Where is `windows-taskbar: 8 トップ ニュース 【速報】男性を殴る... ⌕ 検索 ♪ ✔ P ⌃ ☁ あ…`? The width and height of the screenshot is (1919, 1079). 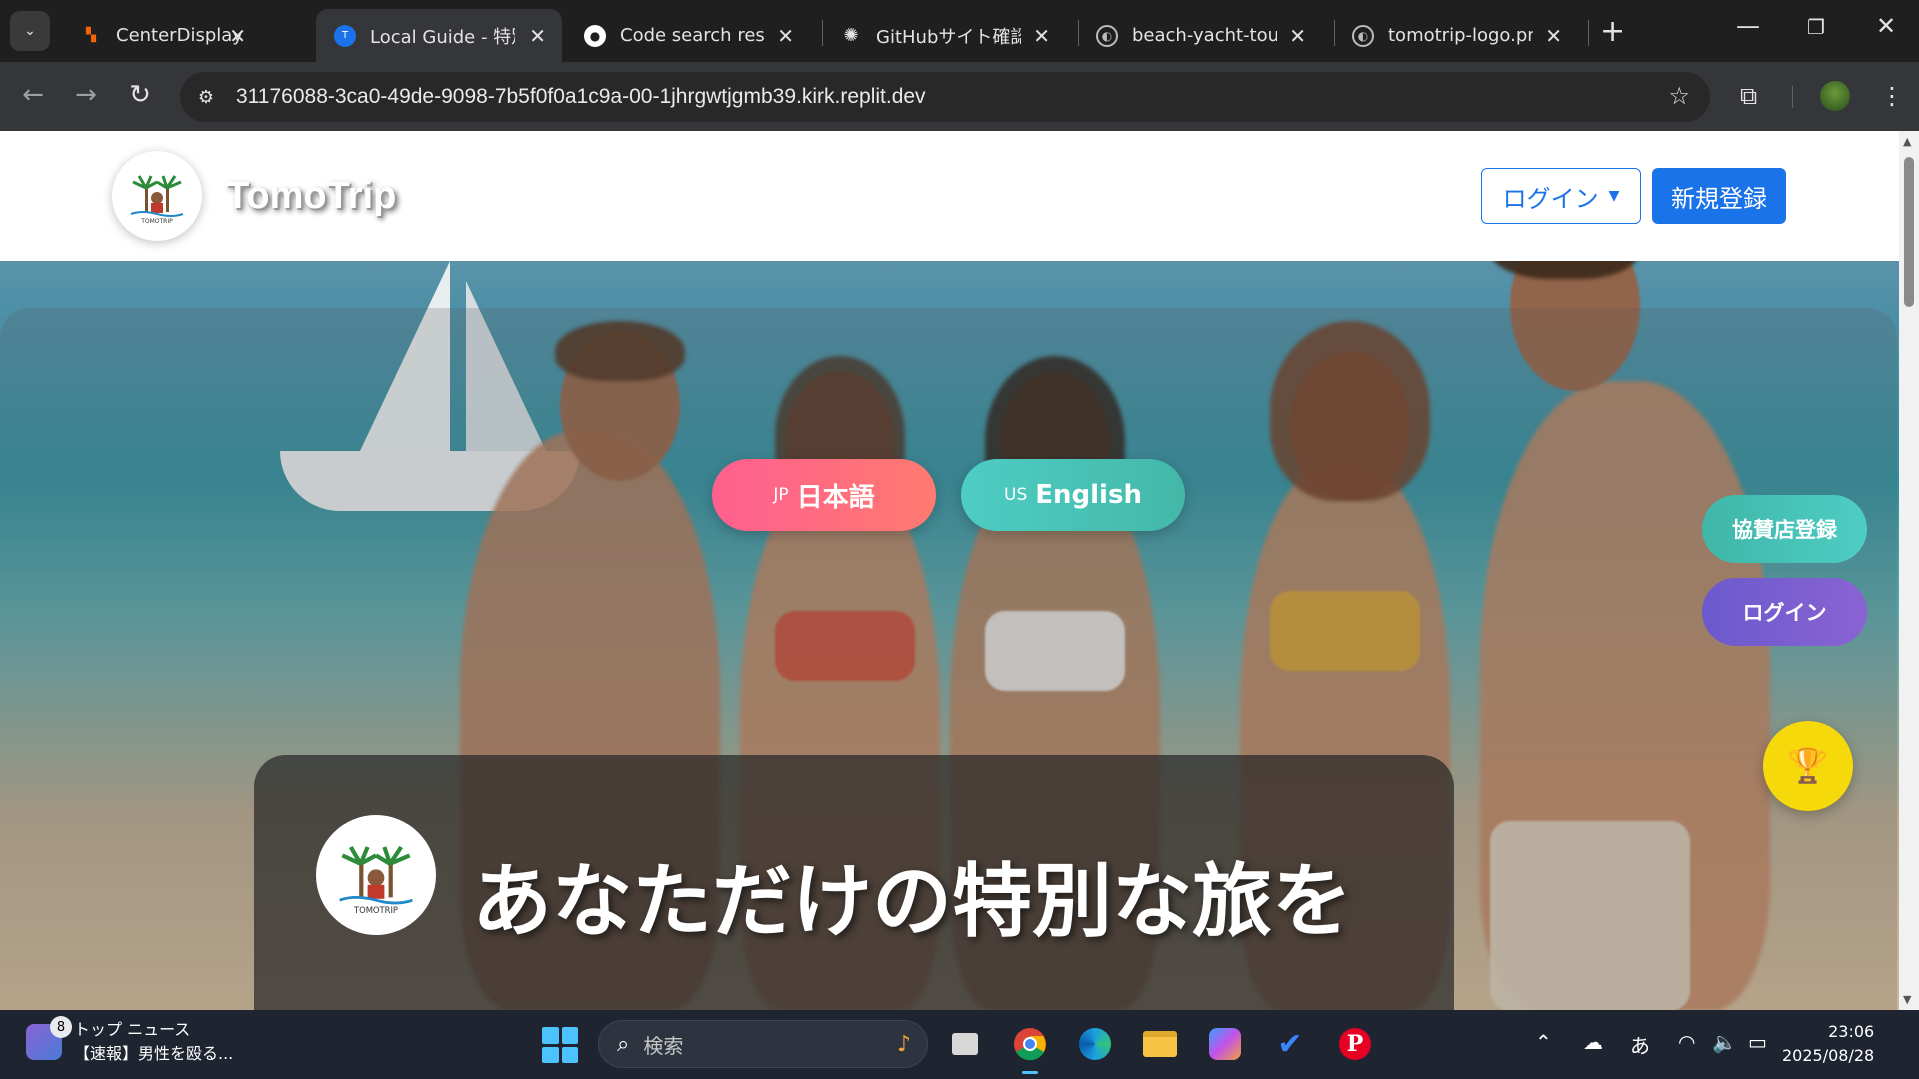 windows-taskbar: 8 トップ ニュース 【速報】男性を殴る... ⌕ 検索 ♪ ✔ P ⌃ ☁ あ… is located at coordinates (959, 1044).